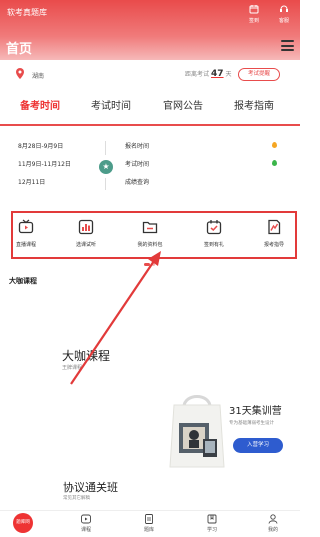 This screenshot has width=320, height=537. I want to click on info-tabs: 备考时间 考试时间 官网公告 报考指南, so click(150, 109).